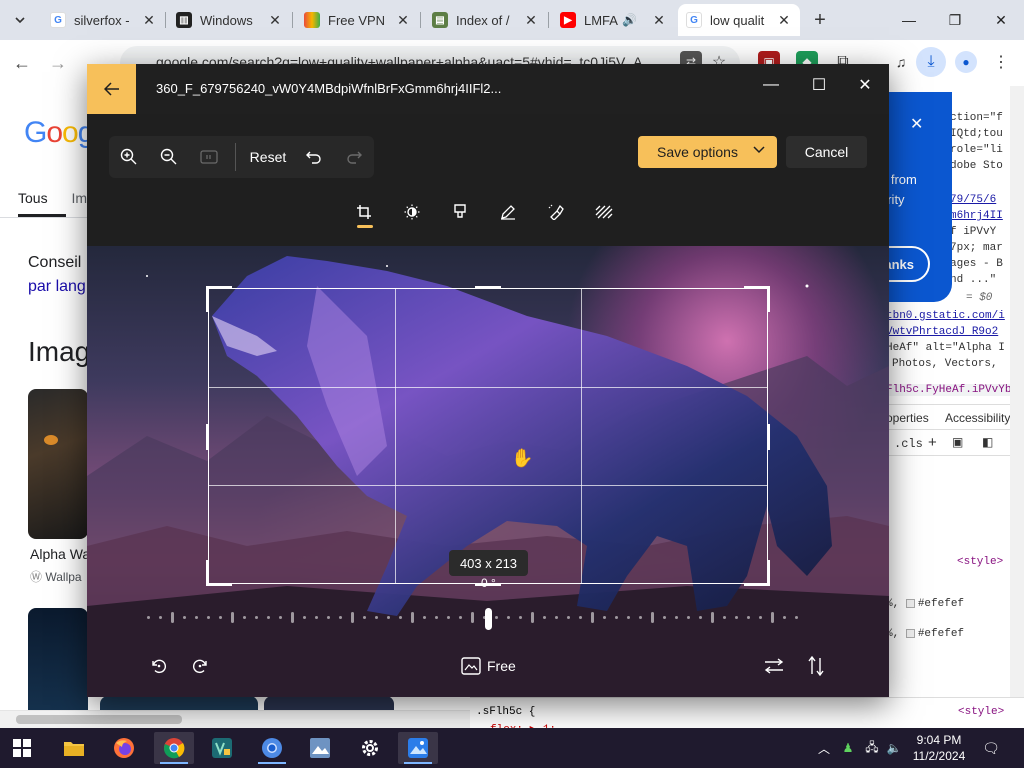 The height and width of the screenshot is (768, 1024). I want to click on retouch-icon, so click(556, 212).